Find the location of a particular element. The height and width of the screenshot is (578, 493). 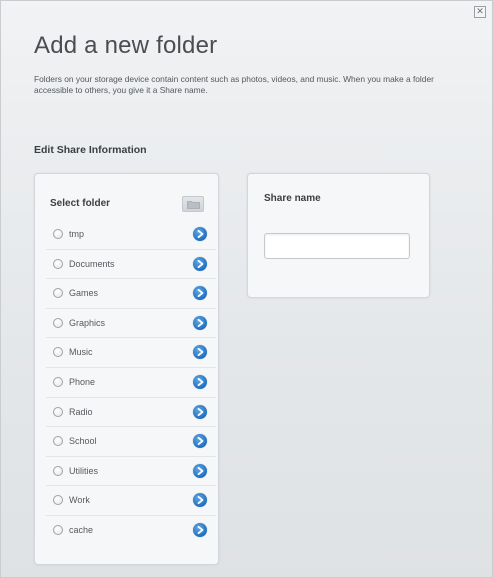

folder-label: Music is located at coordinates (81, 352).